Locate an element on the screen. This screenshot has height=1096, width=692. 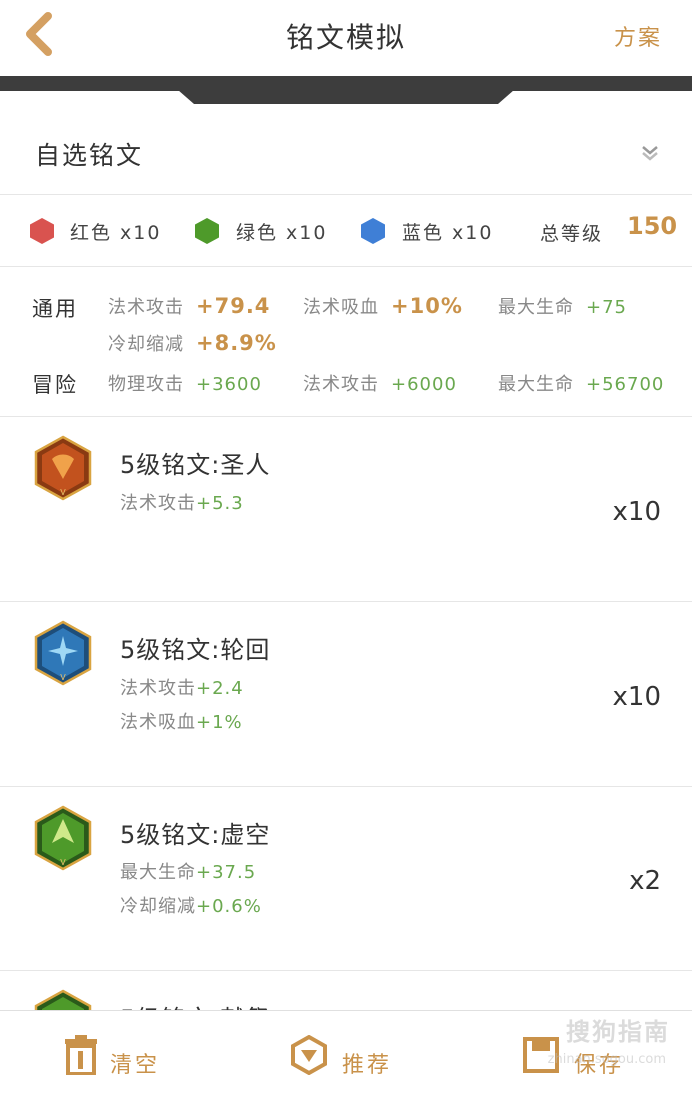
header-divider-band is located at coordinates (346, 90).